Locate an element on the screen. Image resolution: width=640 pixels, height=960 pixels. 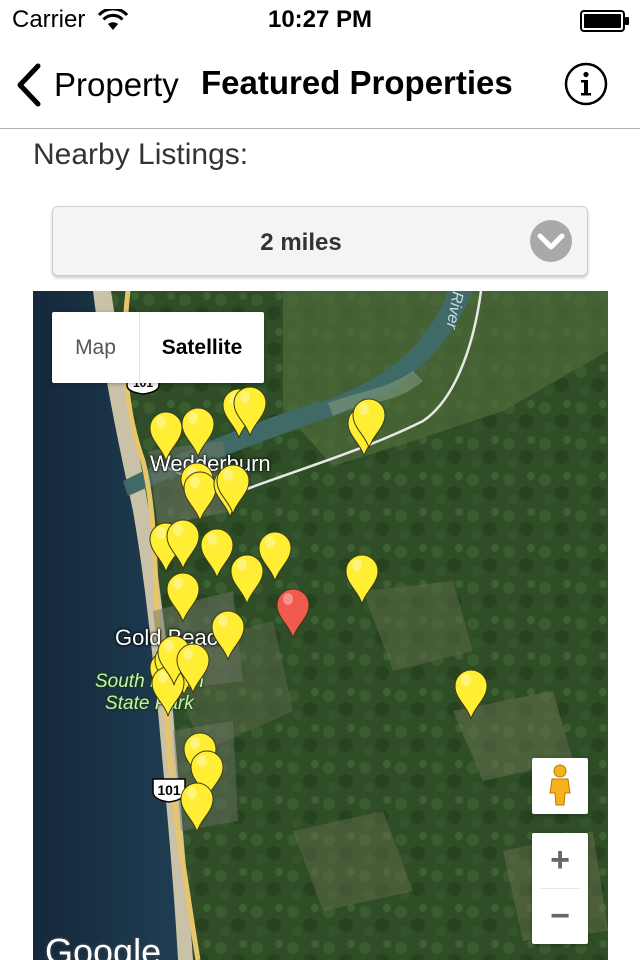
page-title: Featured Properties is located at coordinates (357, 82).